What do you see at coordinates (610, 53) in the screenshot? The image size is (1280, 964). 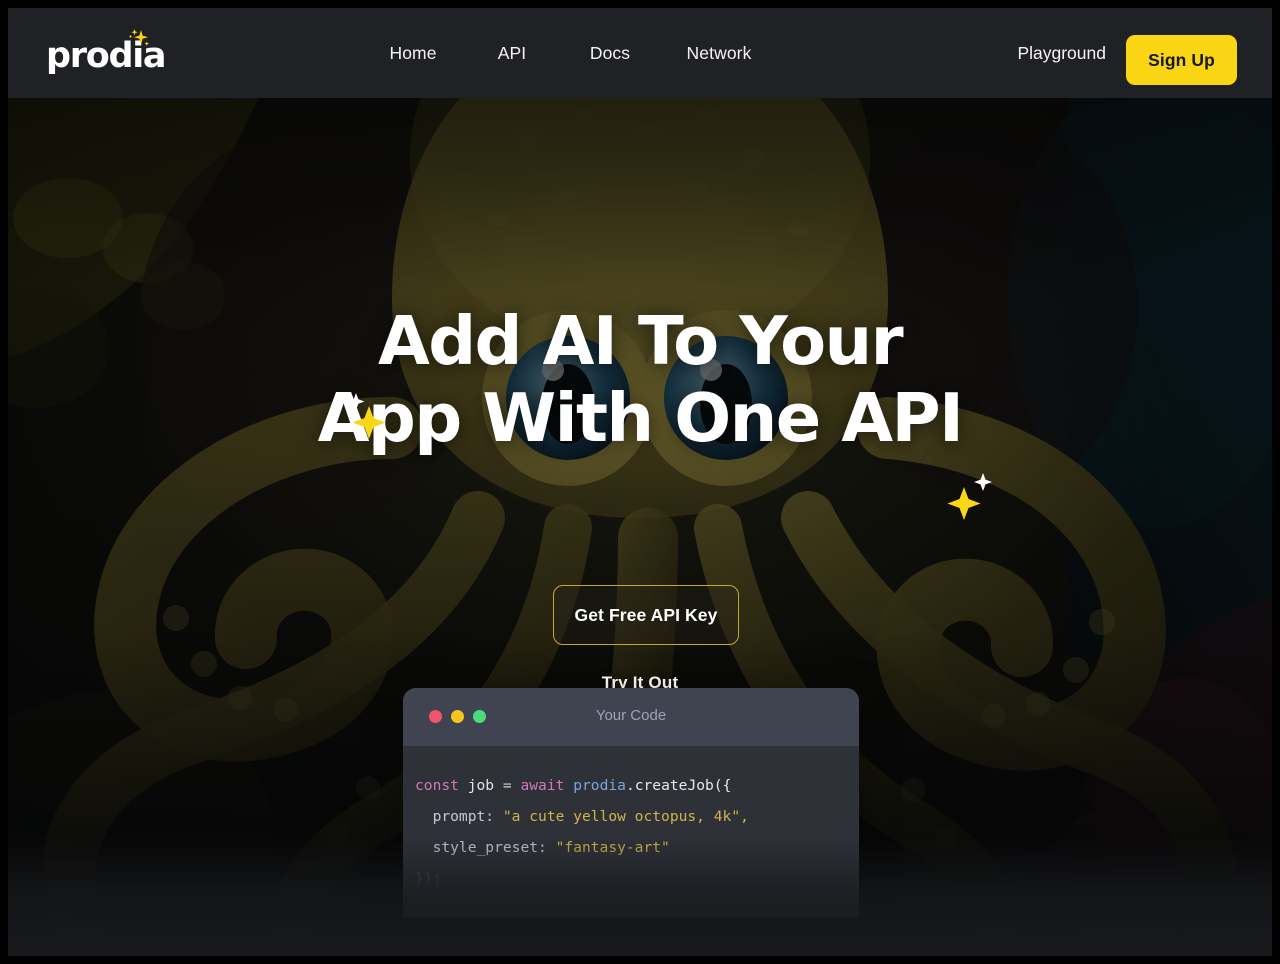 I see `nav-item-docs: Docs` at bounding box center [610, 53].